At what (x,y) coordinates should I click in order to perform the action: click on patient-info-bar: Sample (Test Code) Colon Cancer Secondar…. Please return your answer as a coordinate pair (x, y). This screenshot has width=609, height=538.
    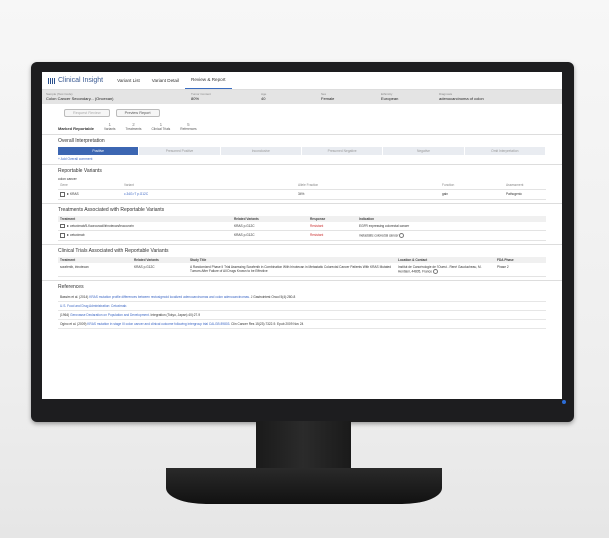
    Looking at the image, I should click on (302, 97).